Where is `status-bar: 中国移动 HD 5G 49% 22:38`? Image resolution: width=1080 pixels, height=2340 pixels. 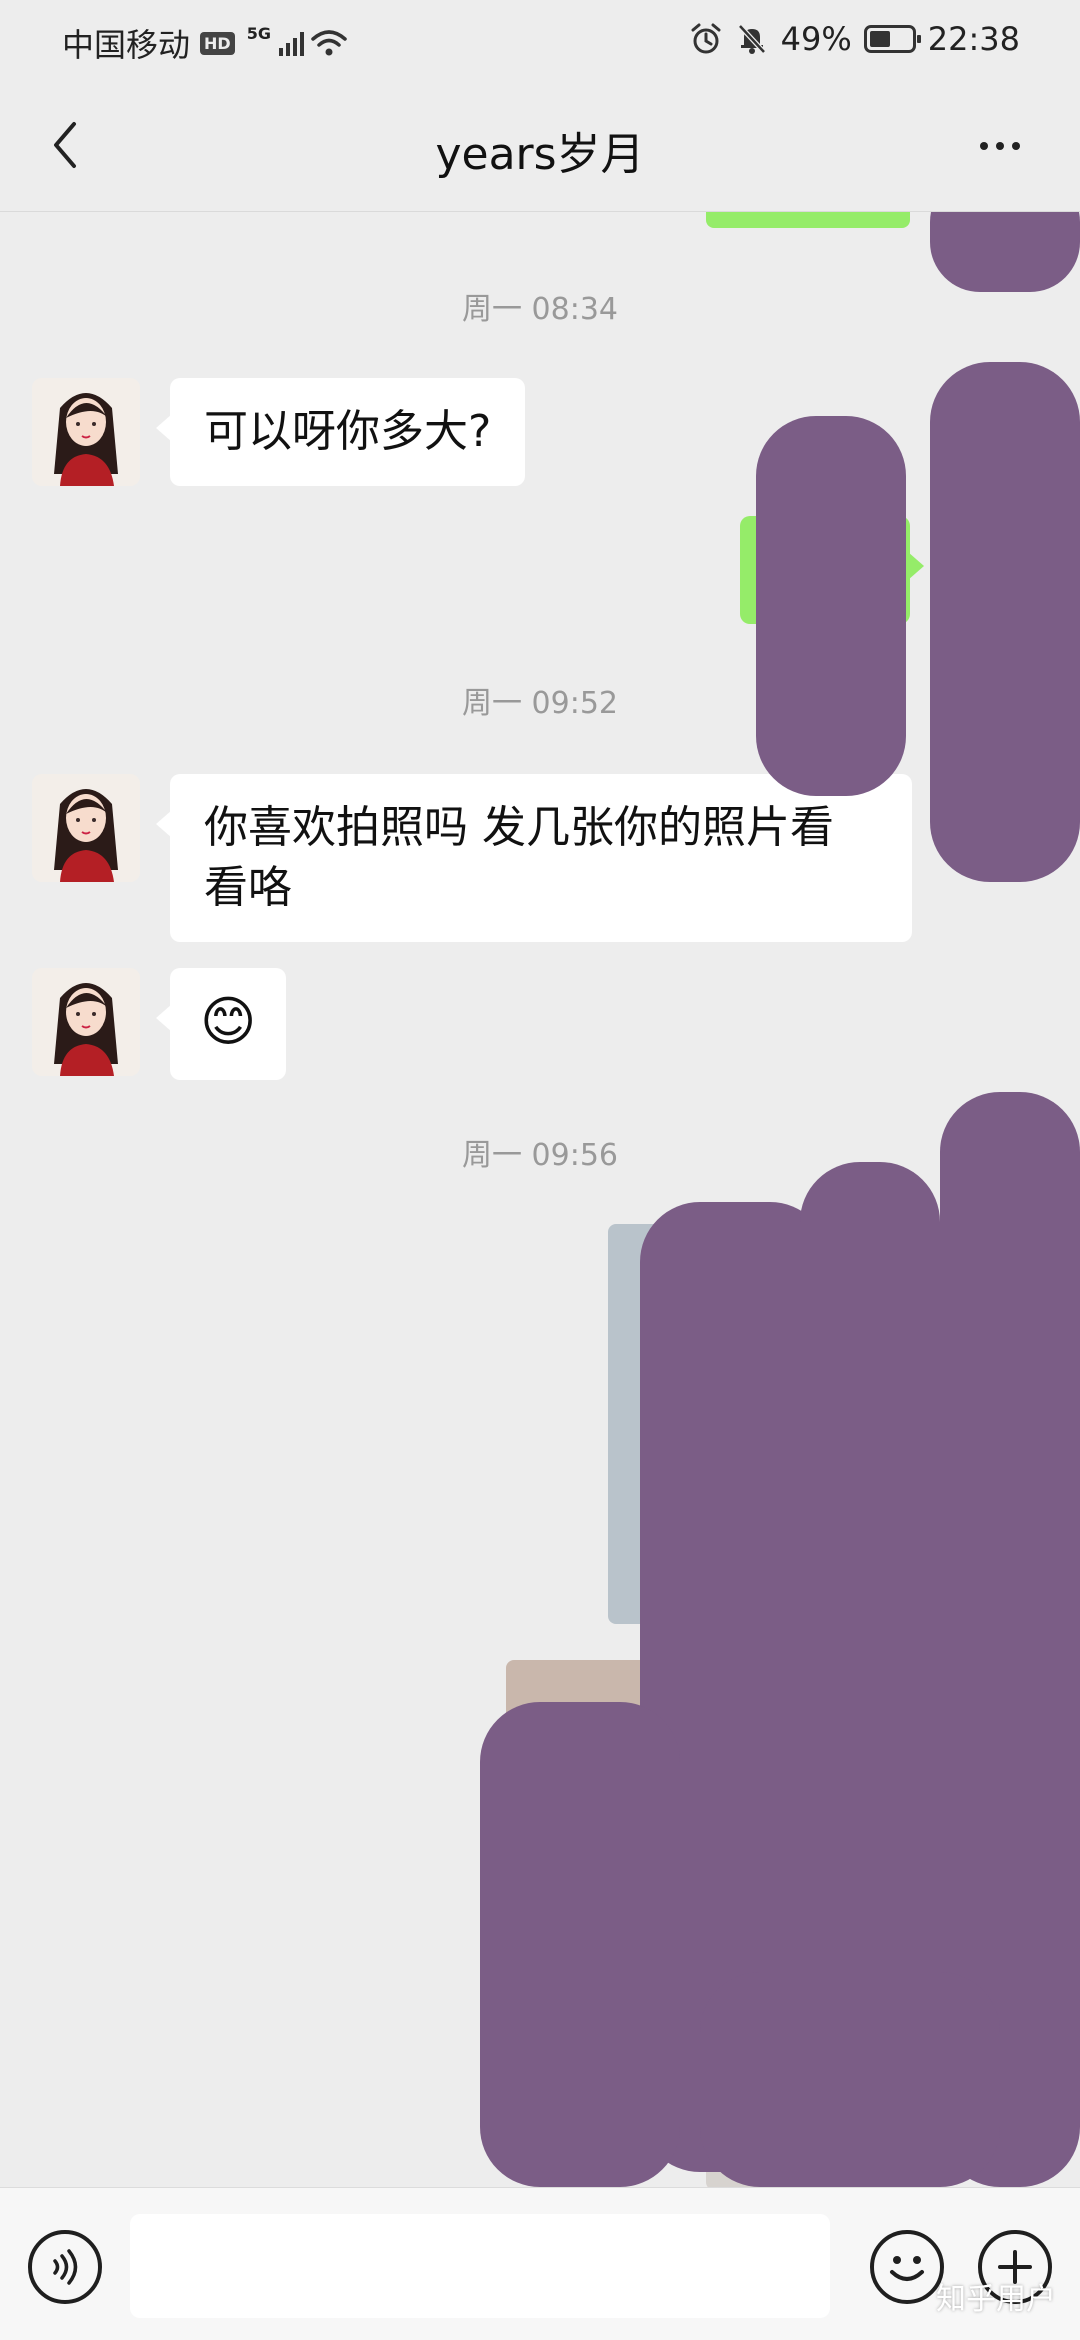 status-bar: 中国移动 HD 5G 49% 22:38 is located at coordinates (540, 40).